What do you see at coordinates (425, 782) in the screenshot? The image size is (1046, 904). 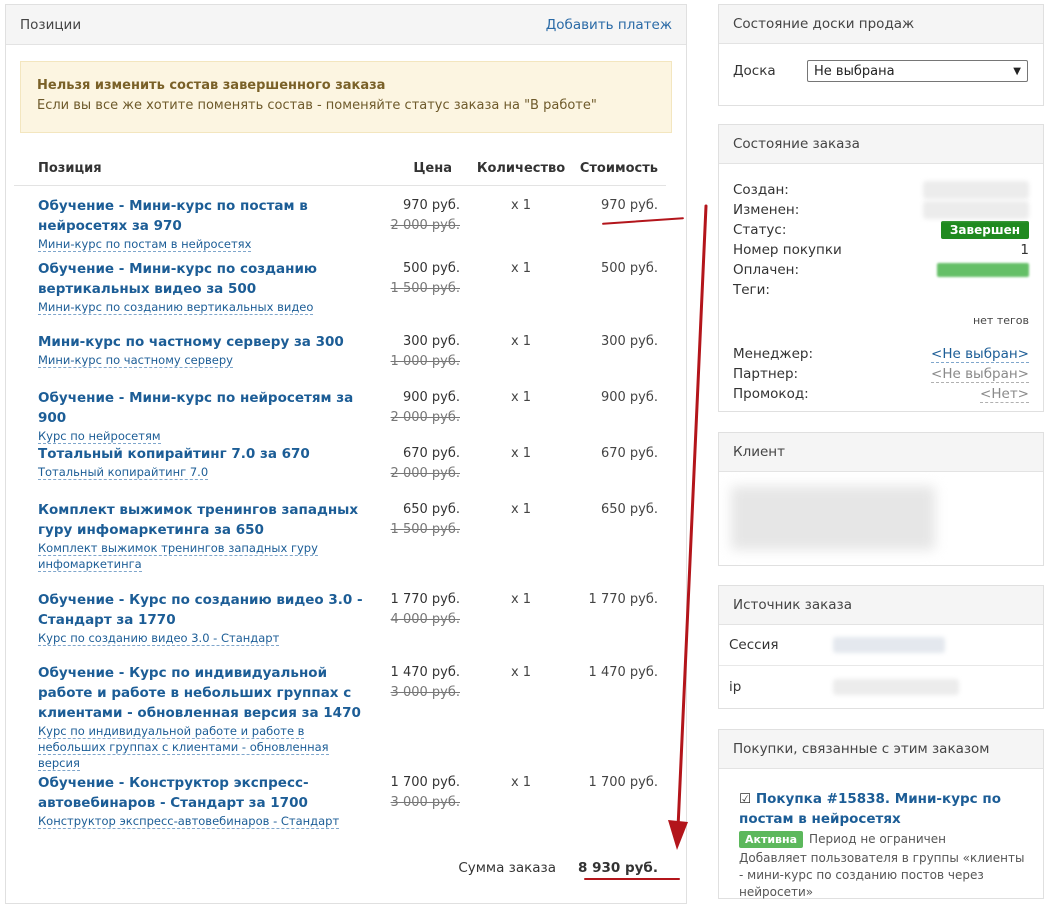 I see `item-price: 1 700 руб.` at bounding box center [425, 782].